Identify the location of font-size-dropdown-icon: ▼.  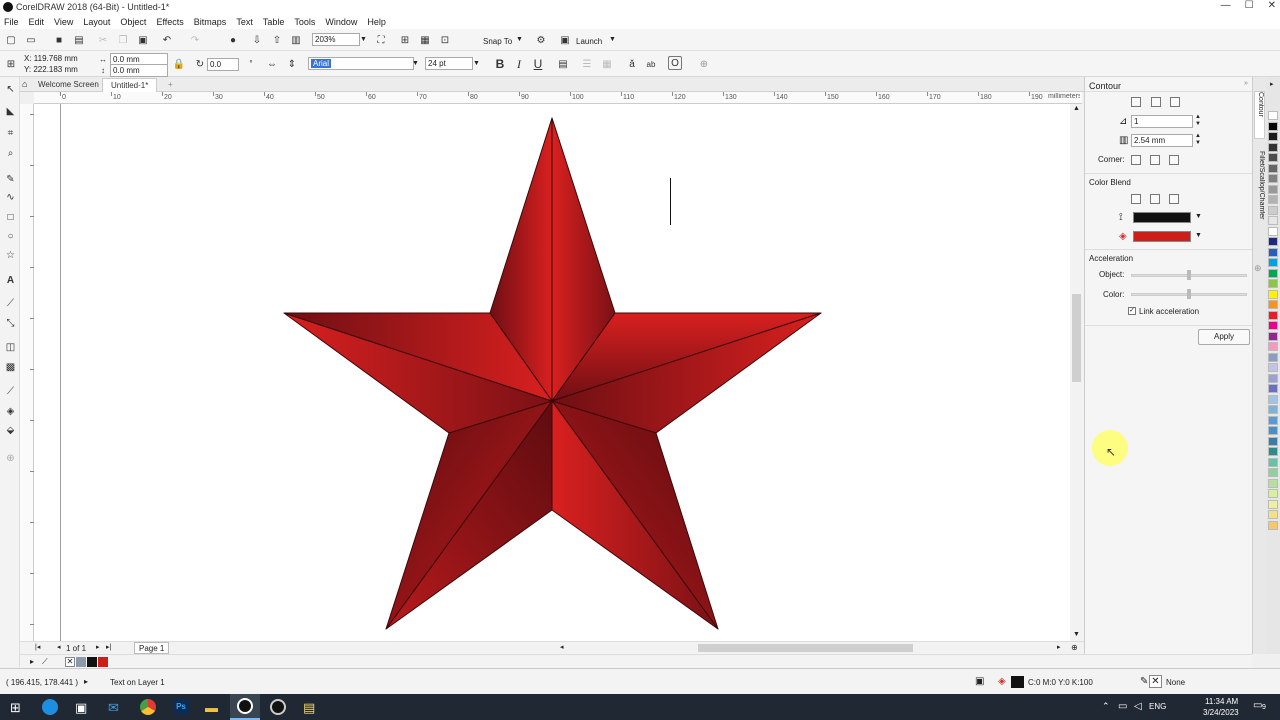
(476, 63).